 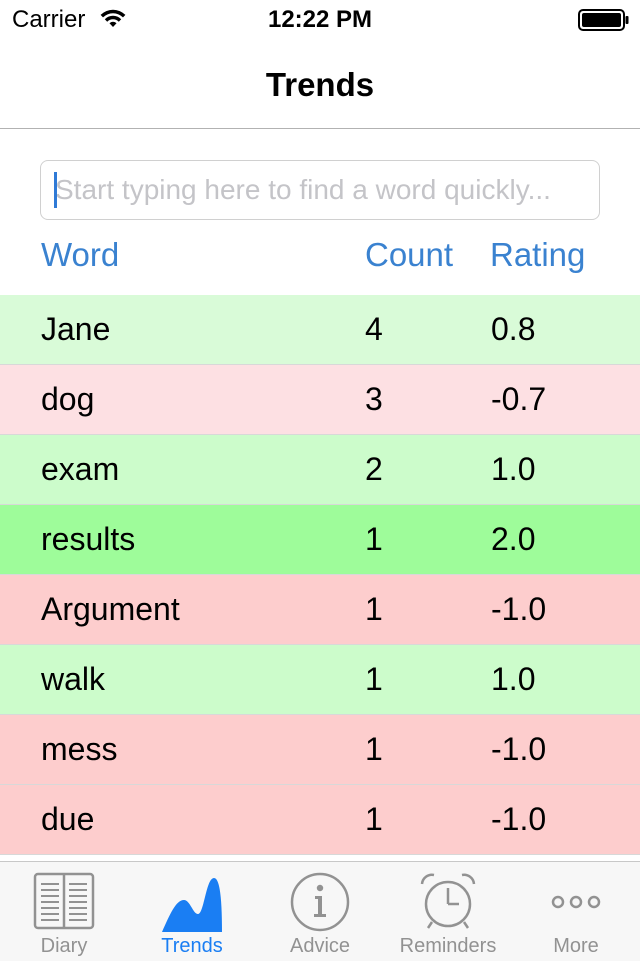 I want to click on rating-cell: 0.8, so click(x=513, y=329).